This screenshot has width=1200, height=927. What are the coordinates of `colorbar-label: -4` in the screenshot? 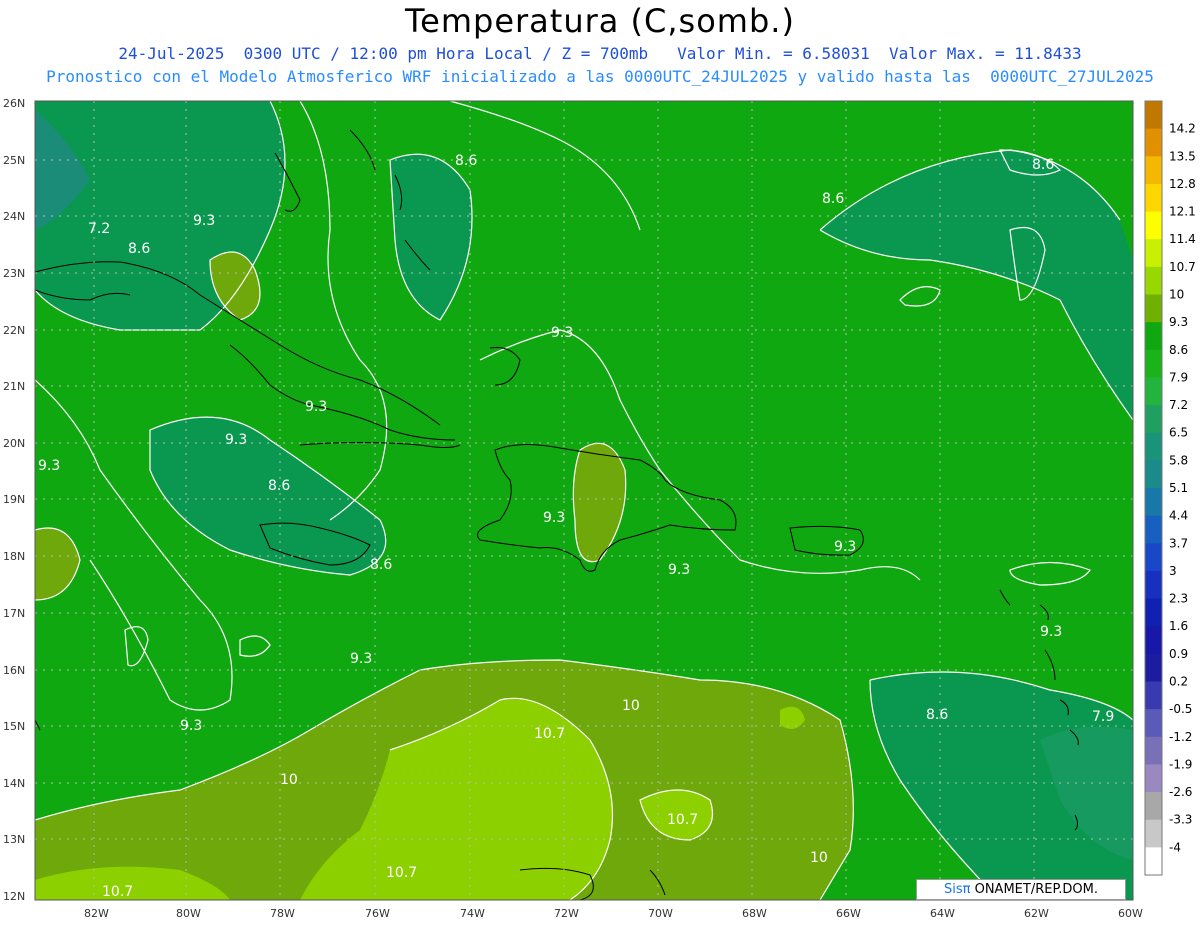 It's located at (1175, 847).